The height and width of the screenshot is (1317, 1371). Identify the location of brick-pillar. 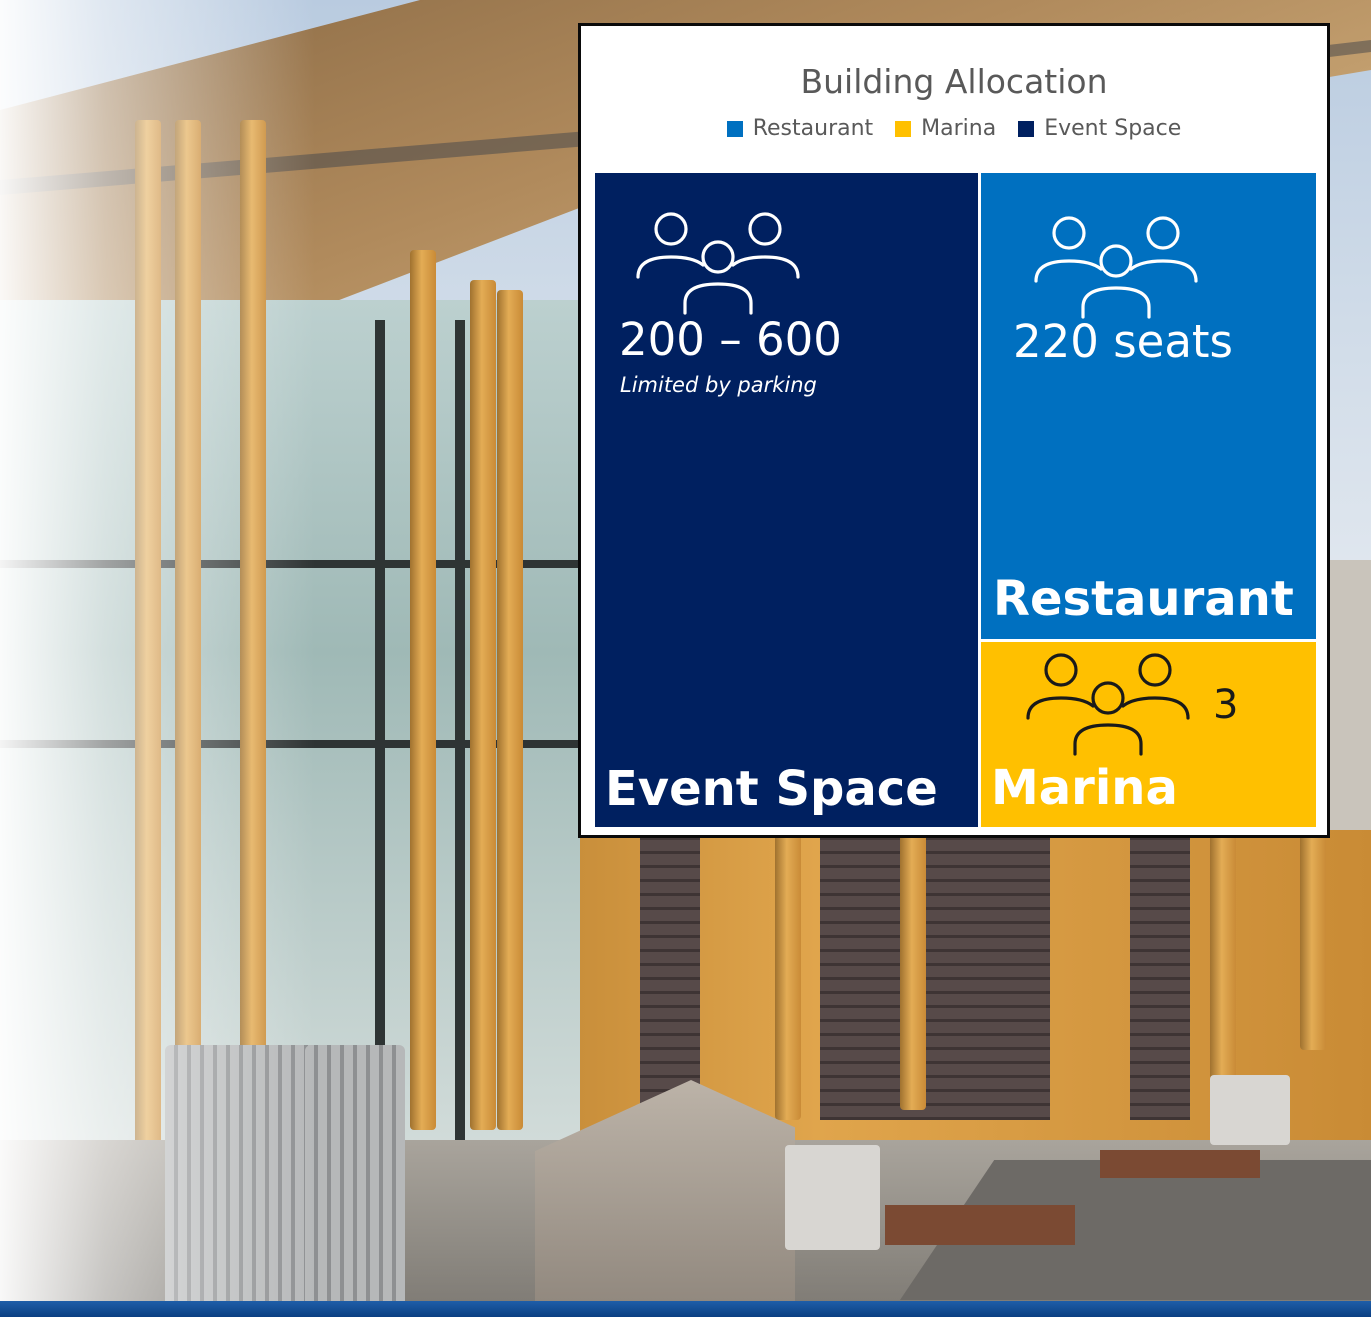
(1160, 975).